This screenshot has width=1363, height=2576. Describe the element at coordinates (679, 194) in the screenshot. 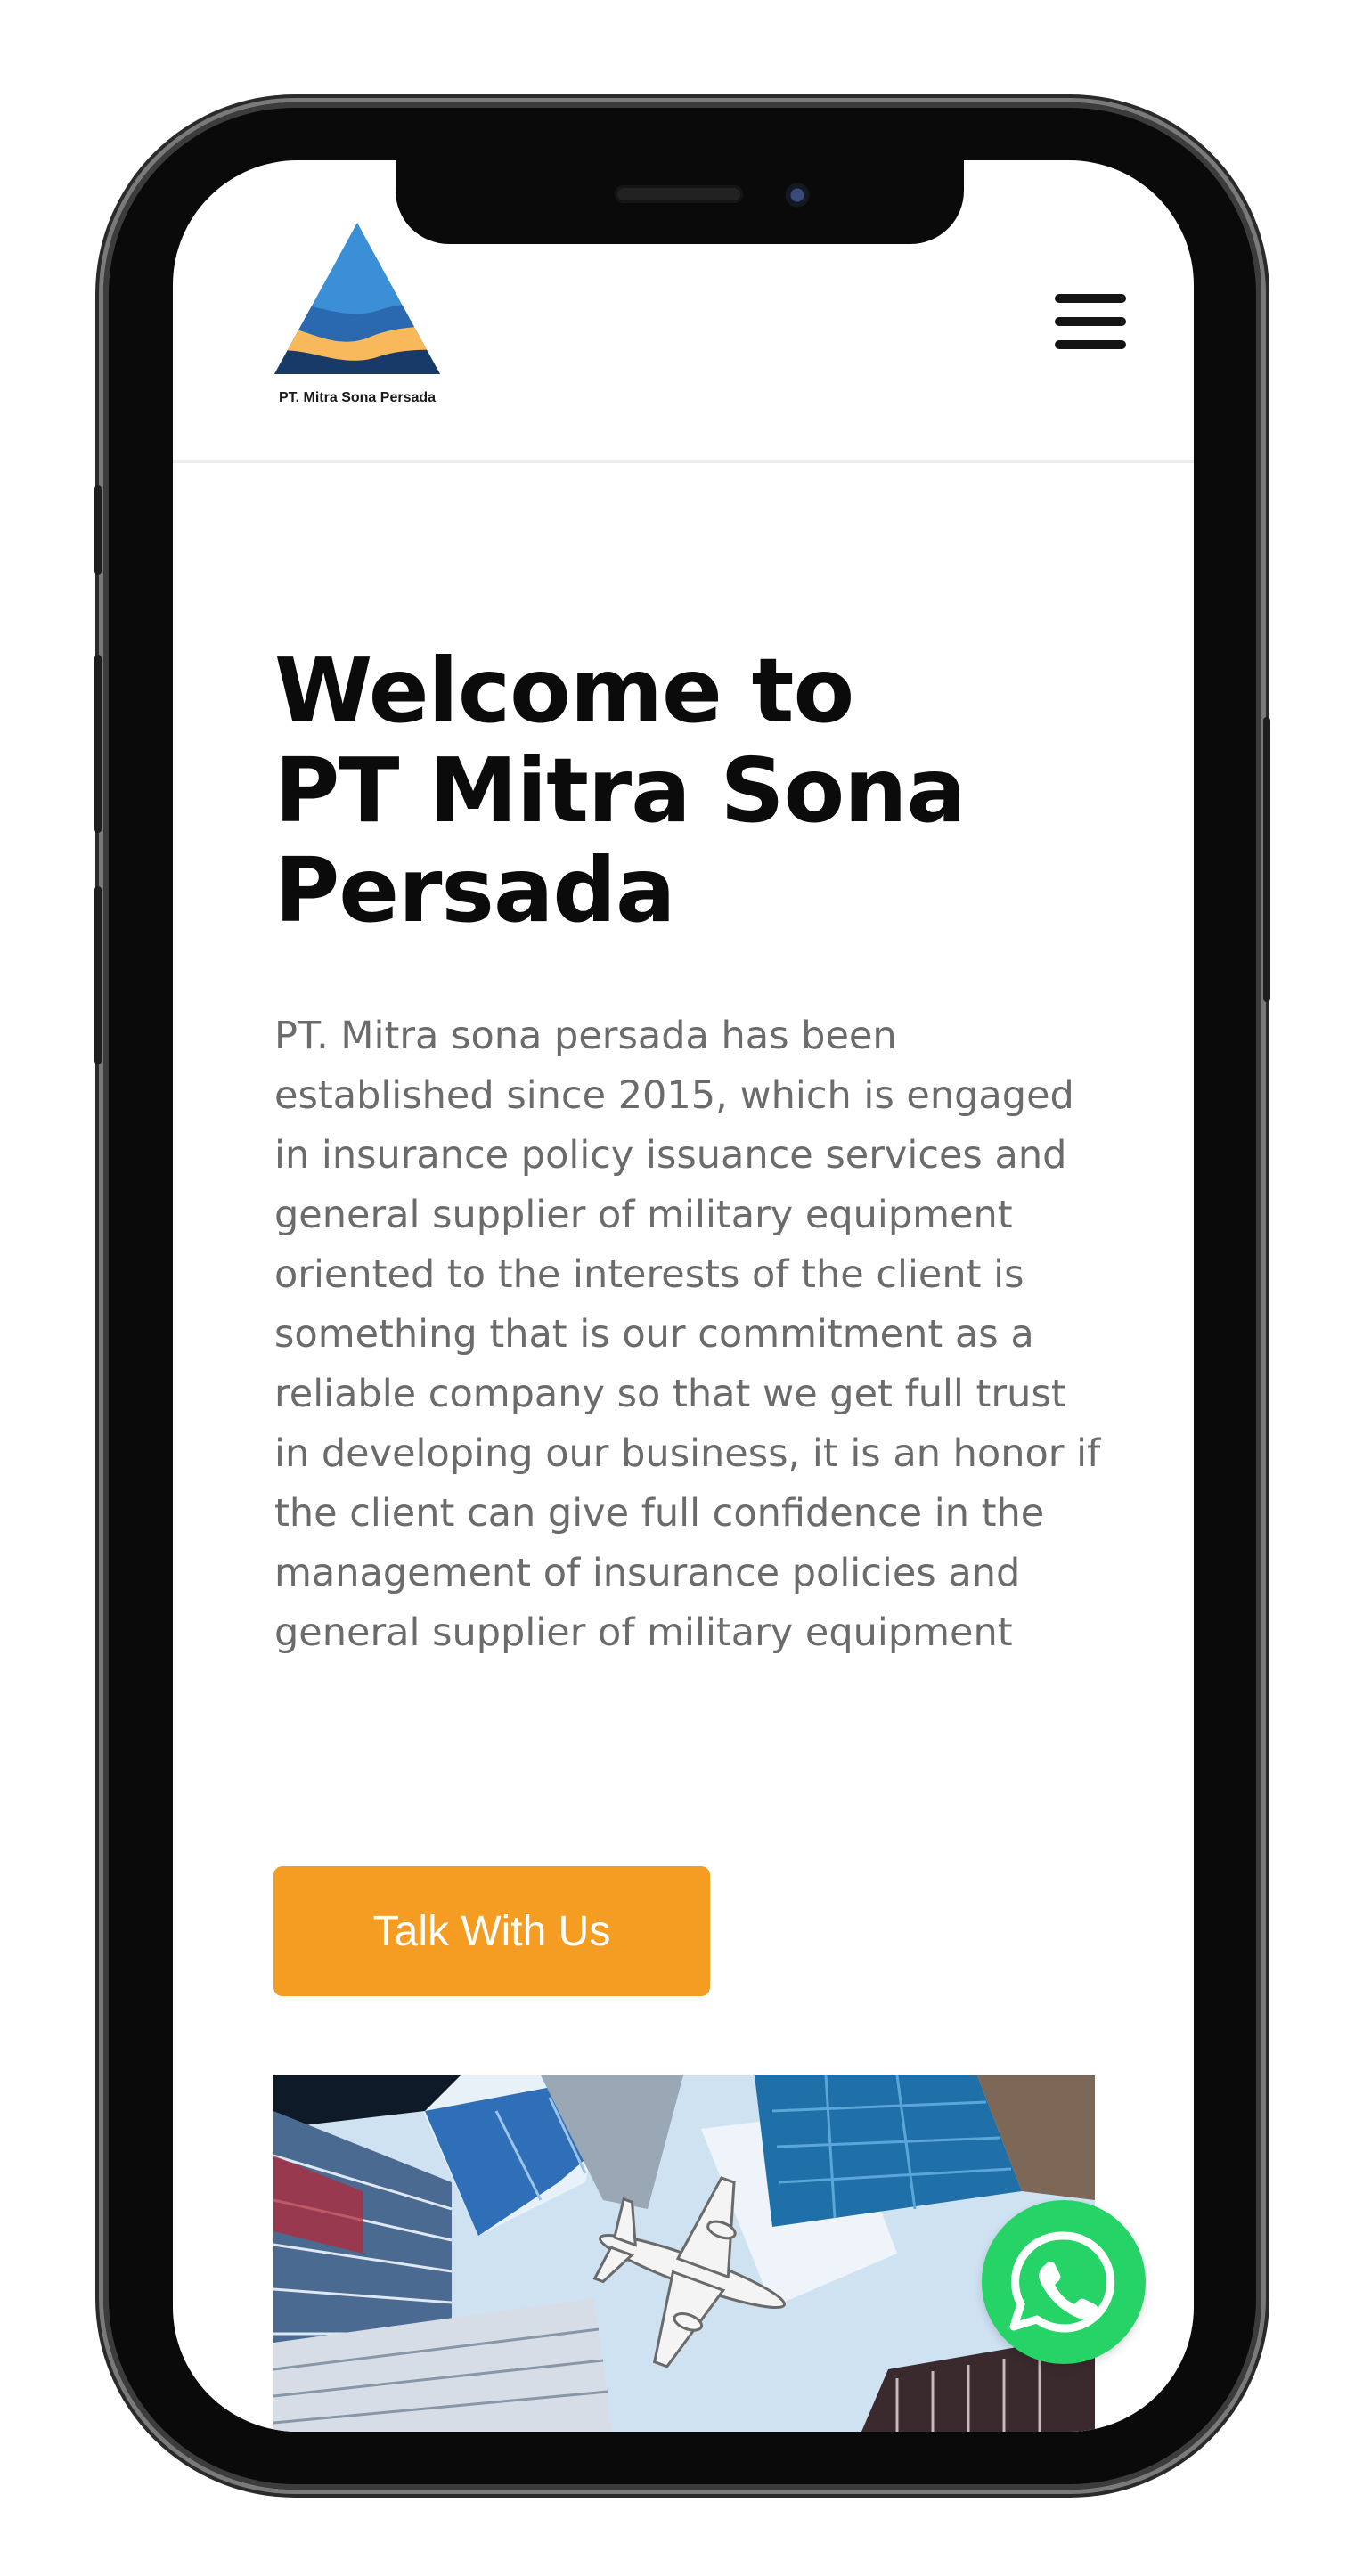

I see `earpiece-speaker` at that location.